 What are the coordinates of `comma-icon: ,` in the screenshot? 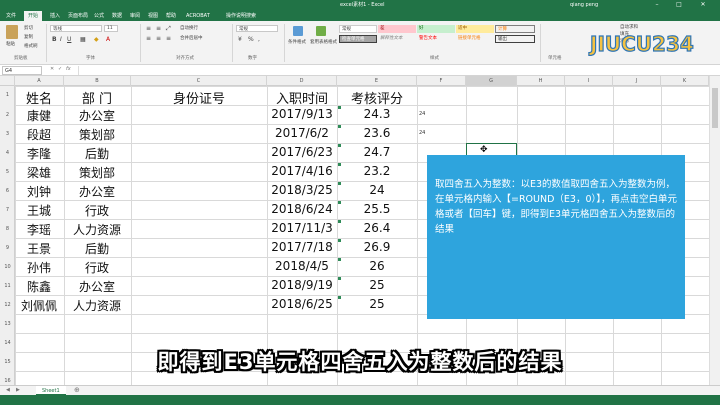 It's located at (259, 39).